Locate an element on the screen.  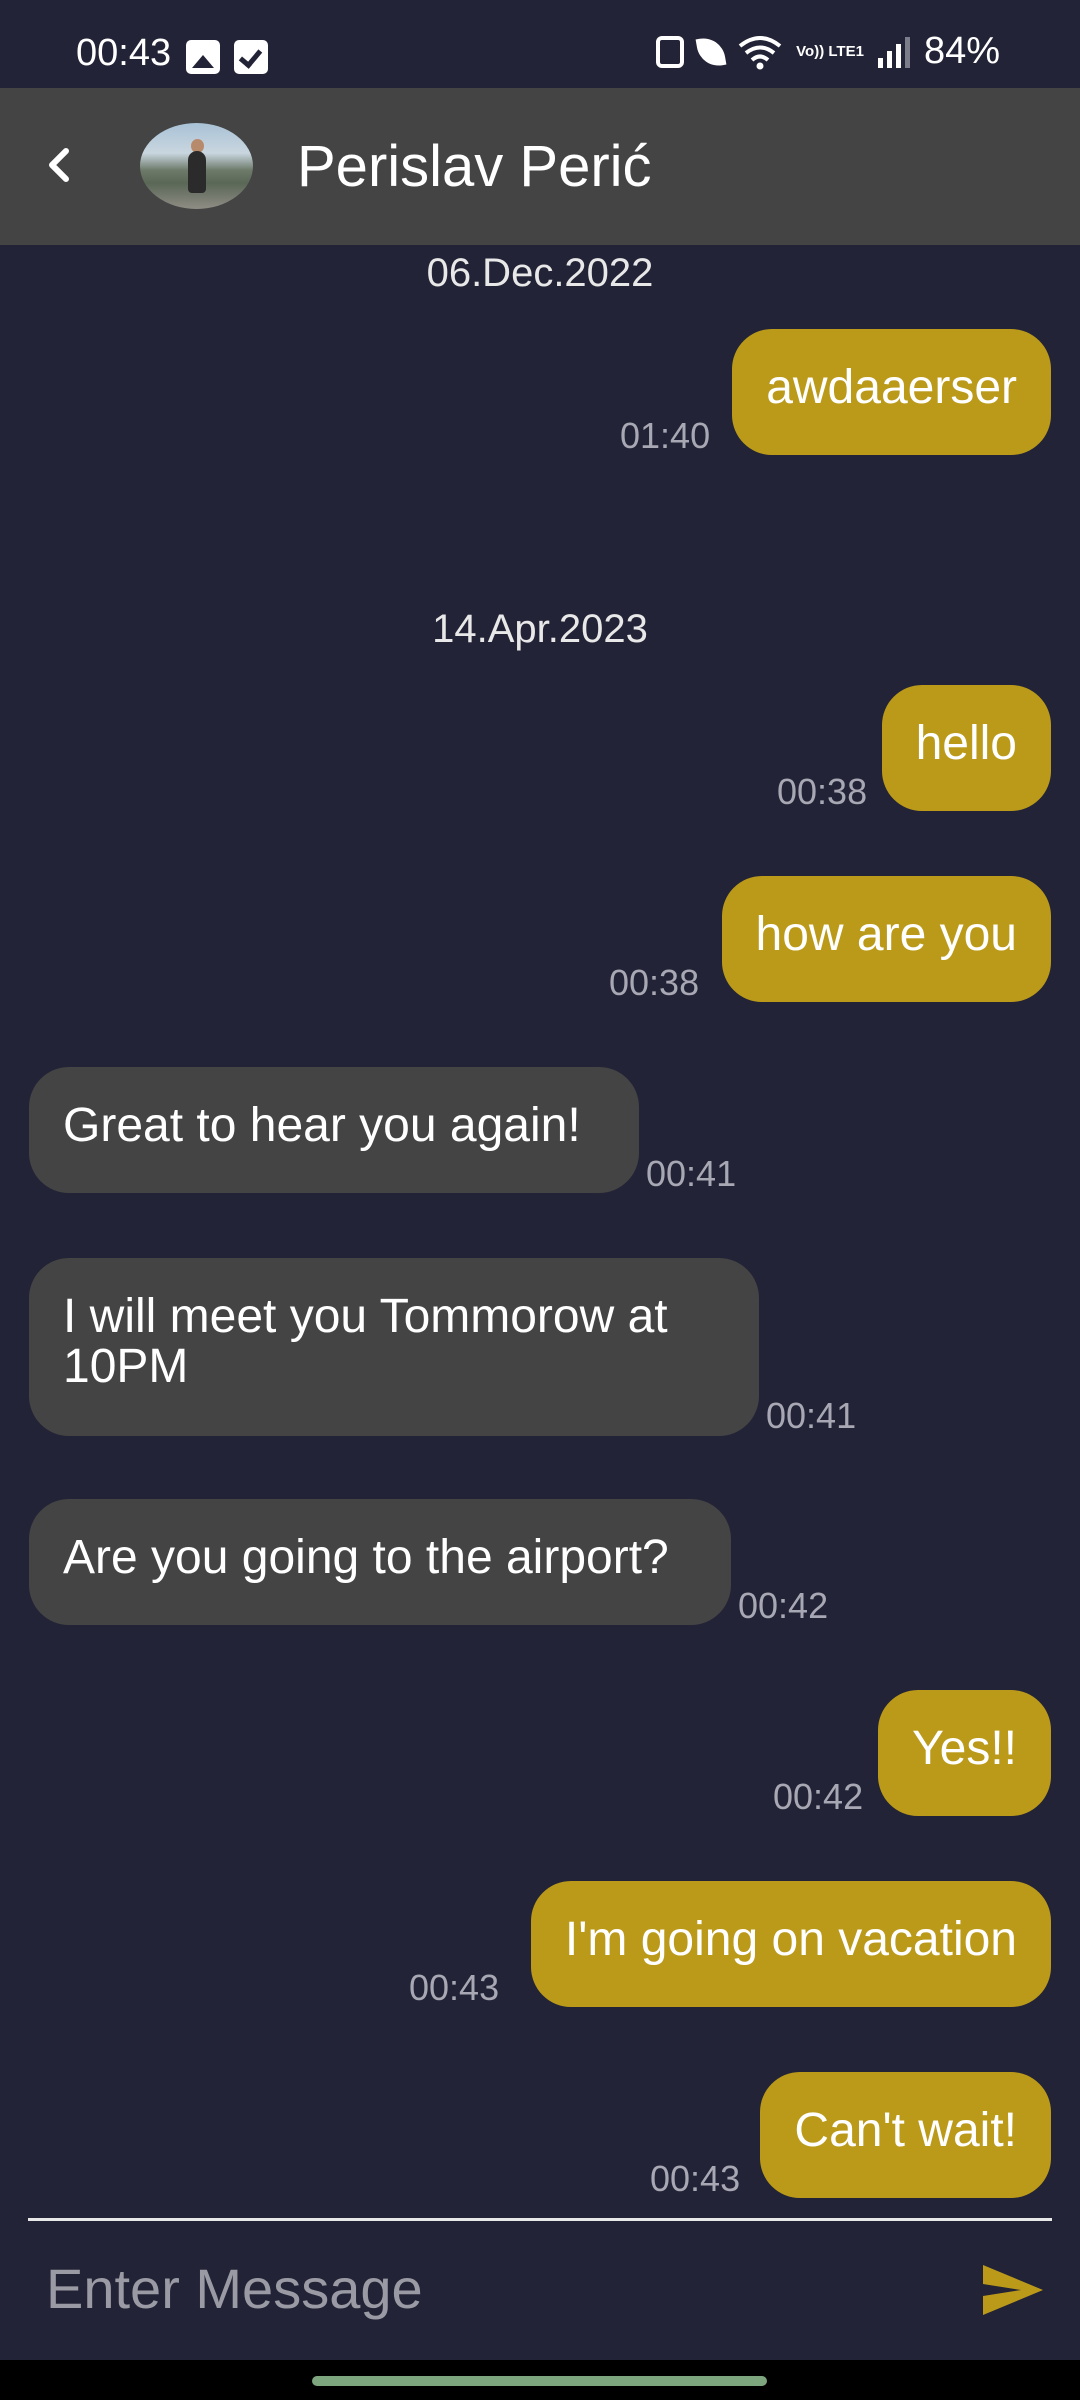
message-bubble-sent: Yes!! is located at coordinates (964, 1753).